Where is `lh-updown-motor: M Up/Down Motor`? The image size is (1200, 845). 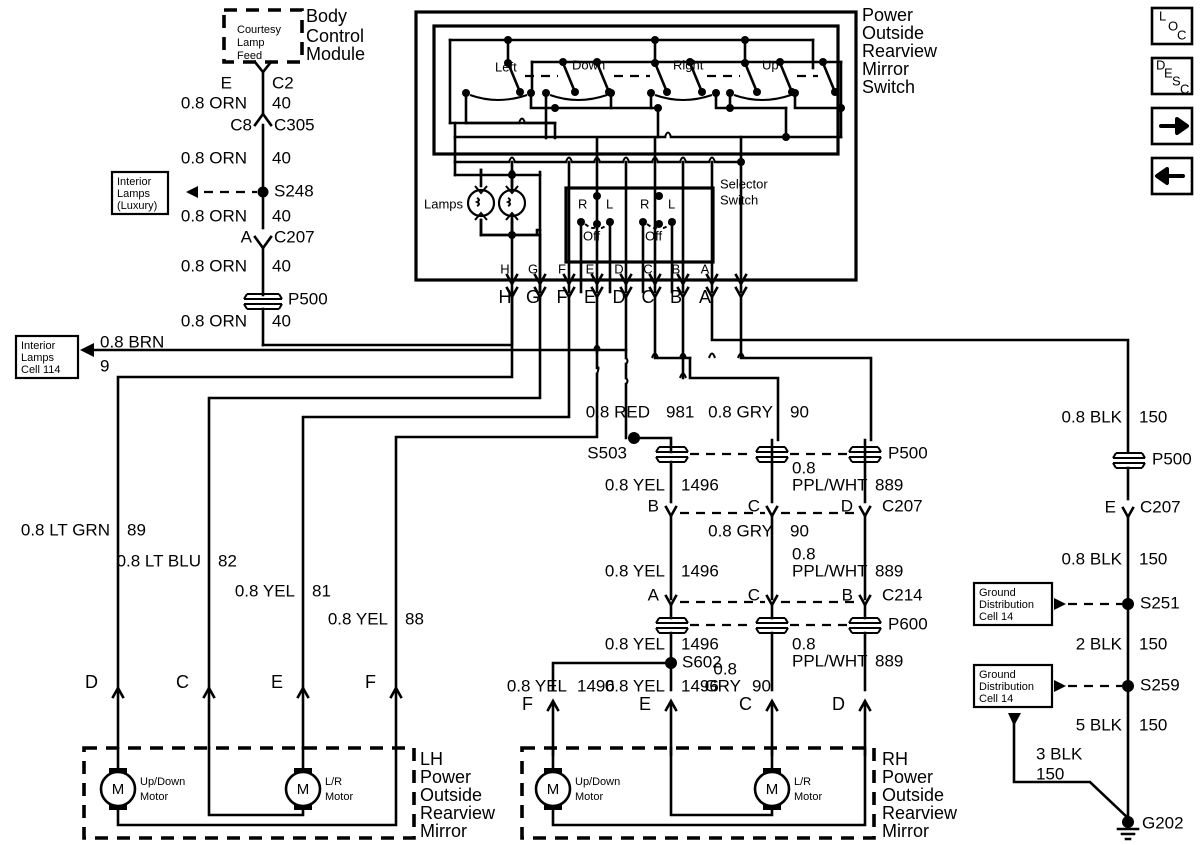
lh-updown-motor: M Up/Down Motor is located at coordinates (142, 789).